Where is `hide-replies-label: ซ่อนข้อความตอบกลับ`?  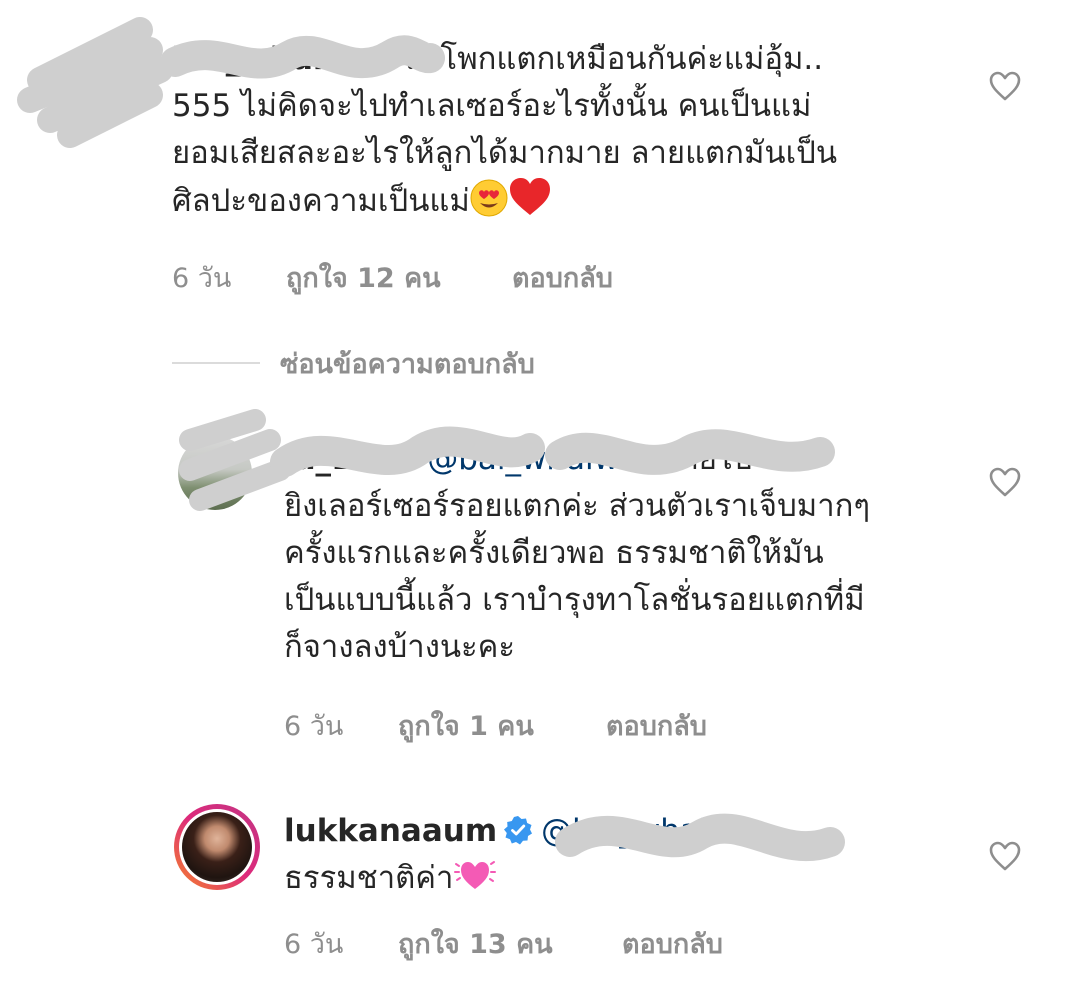 hide-replies-label: ซ่อนข้อความตอบกลับ is located at coordinates (407, 364).